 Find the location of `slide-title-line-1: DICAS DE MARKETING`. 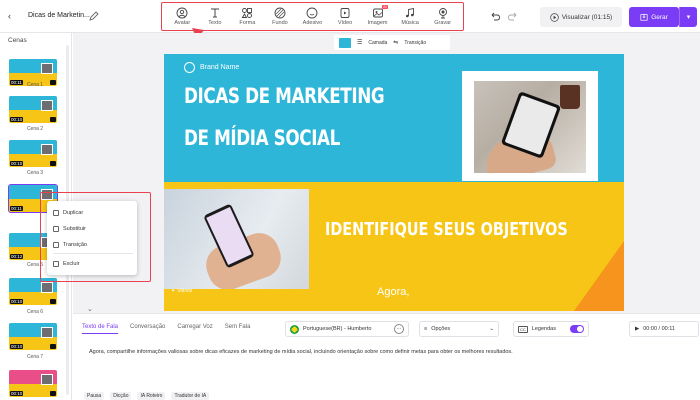

slide-title-line-1: DICAS DE MARKETING is located at coordinates (284, 96).